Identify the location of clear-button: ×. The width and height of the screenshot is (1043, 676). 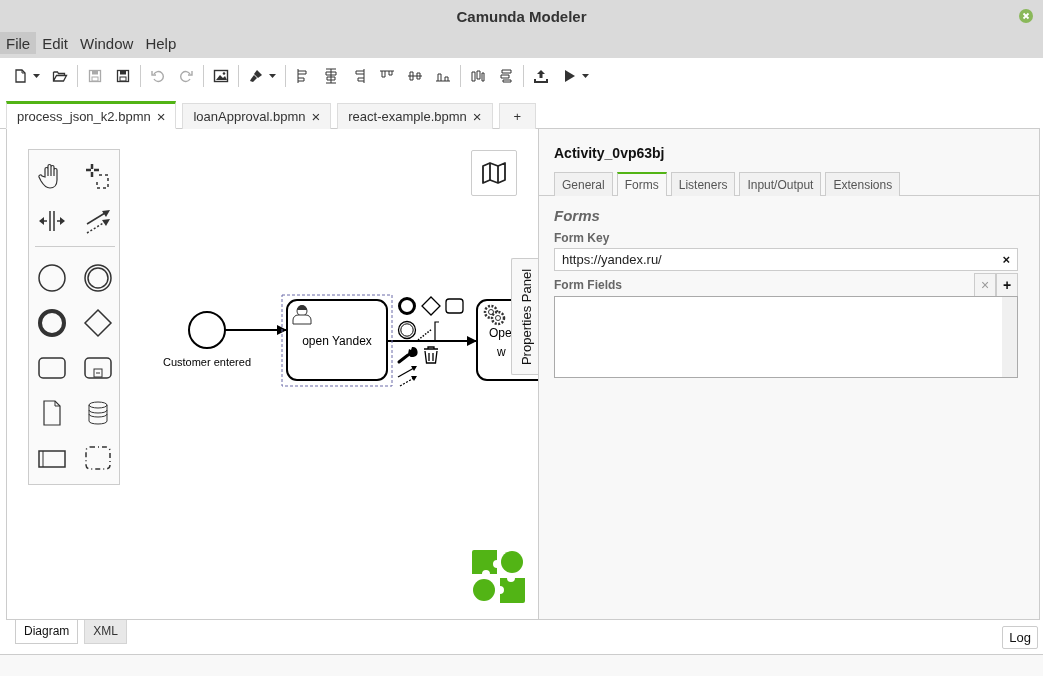
(1006, 259).